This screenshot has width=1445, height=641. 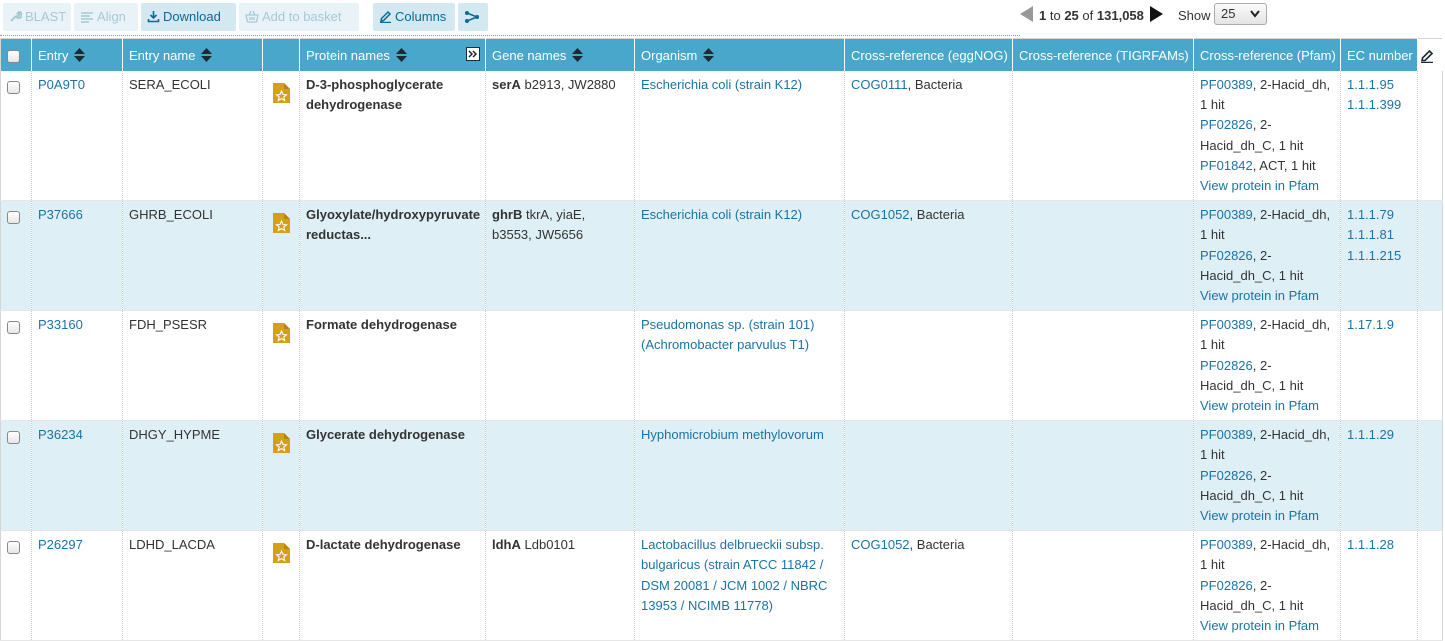 I want to click on edit-columns-header, so click(x=1430, y=54).